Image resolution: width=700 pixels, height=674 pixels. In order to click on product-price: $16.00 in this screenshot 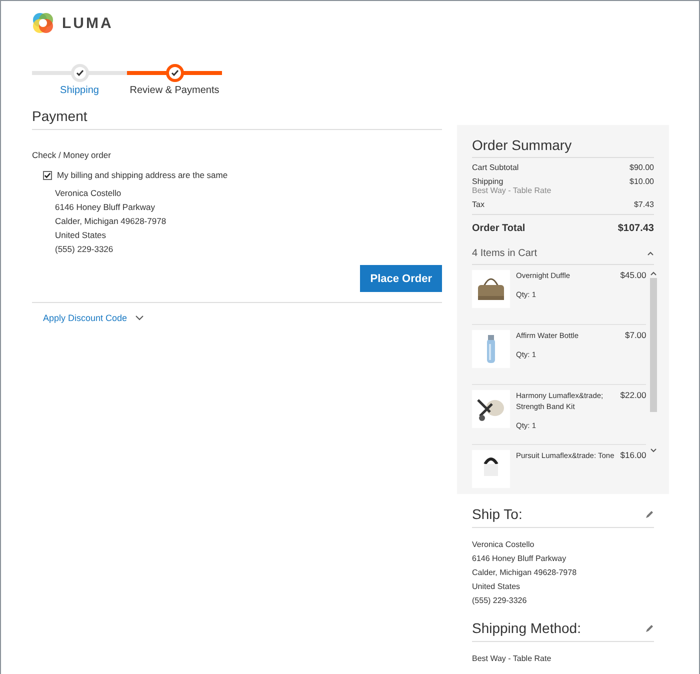, I will do `click(633, 456)`.